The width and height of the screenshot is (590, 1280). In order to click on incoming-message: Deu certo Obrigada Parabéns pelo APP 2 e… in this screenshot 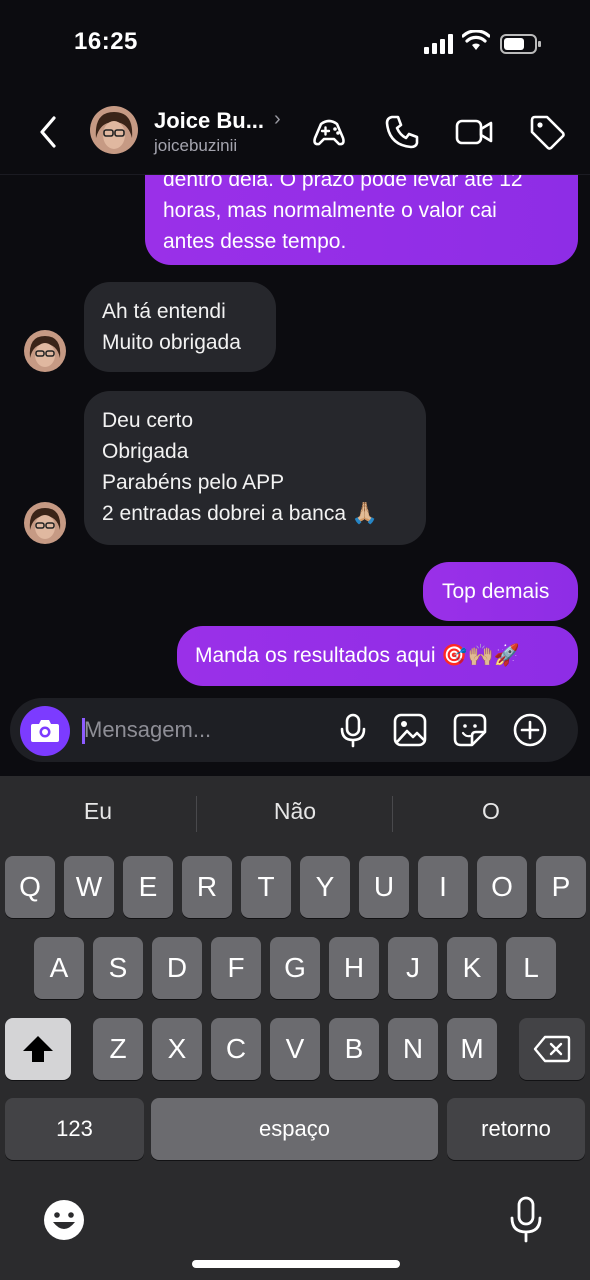, I will do `click(255, 468)`.